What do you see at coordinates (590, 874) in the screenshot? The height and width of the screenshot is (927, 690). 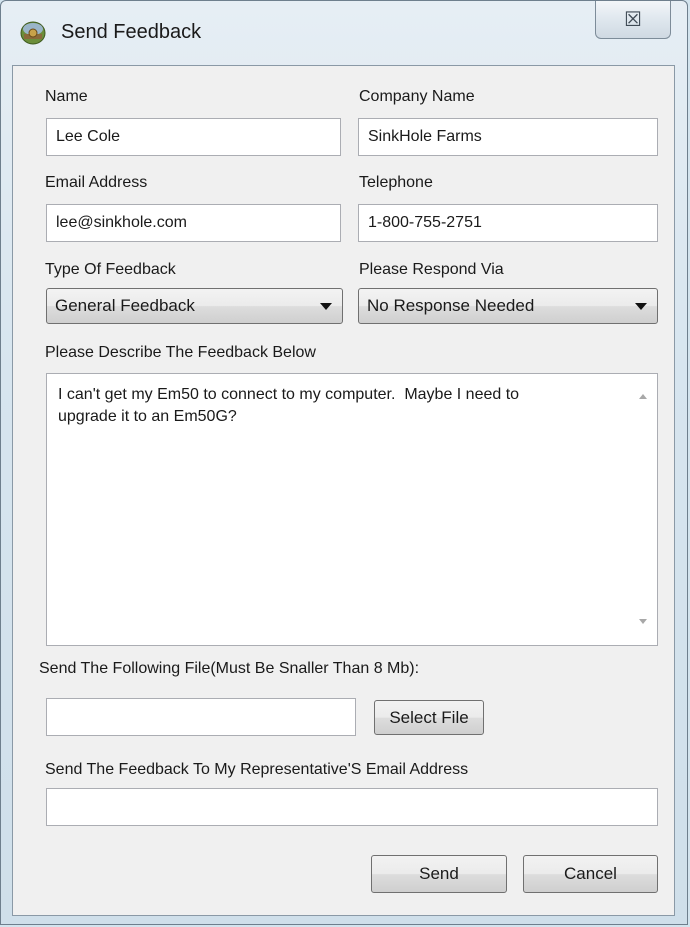 I see `cancel-button: Cancel` at bounding box center [590, 874].